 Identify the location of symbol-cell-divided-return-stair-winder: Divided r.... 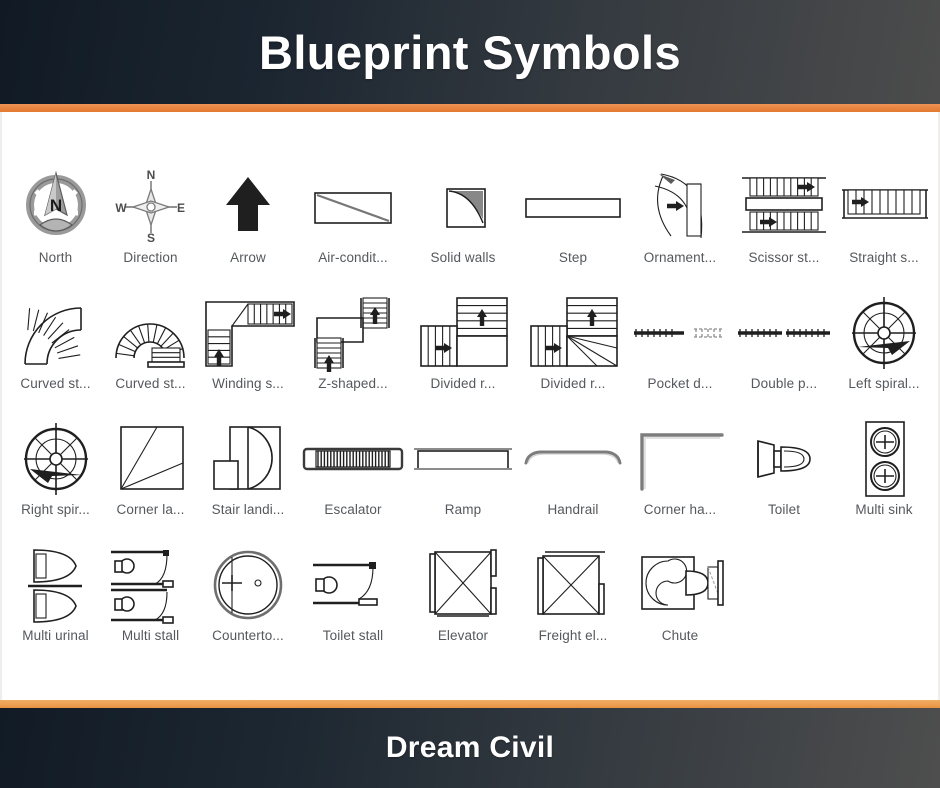
(573, 332).